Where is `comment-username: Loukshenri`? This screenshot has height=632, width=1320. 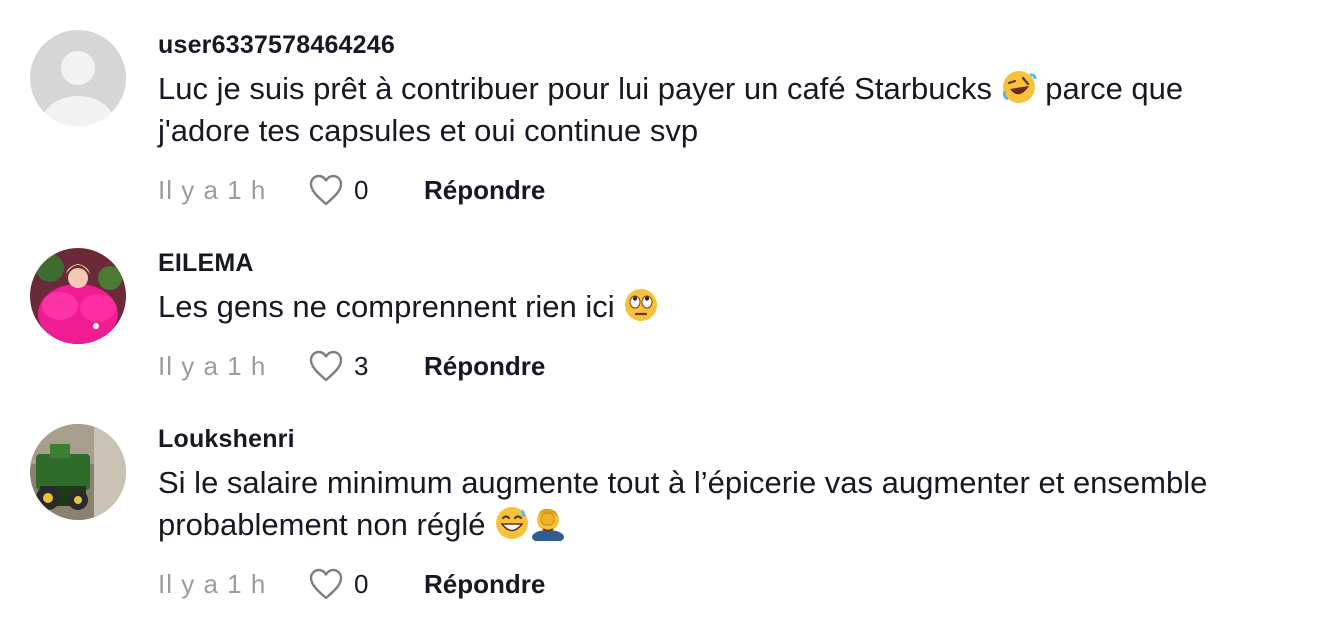 comment-username: Loukshenri is located at coordinates (728, 439).